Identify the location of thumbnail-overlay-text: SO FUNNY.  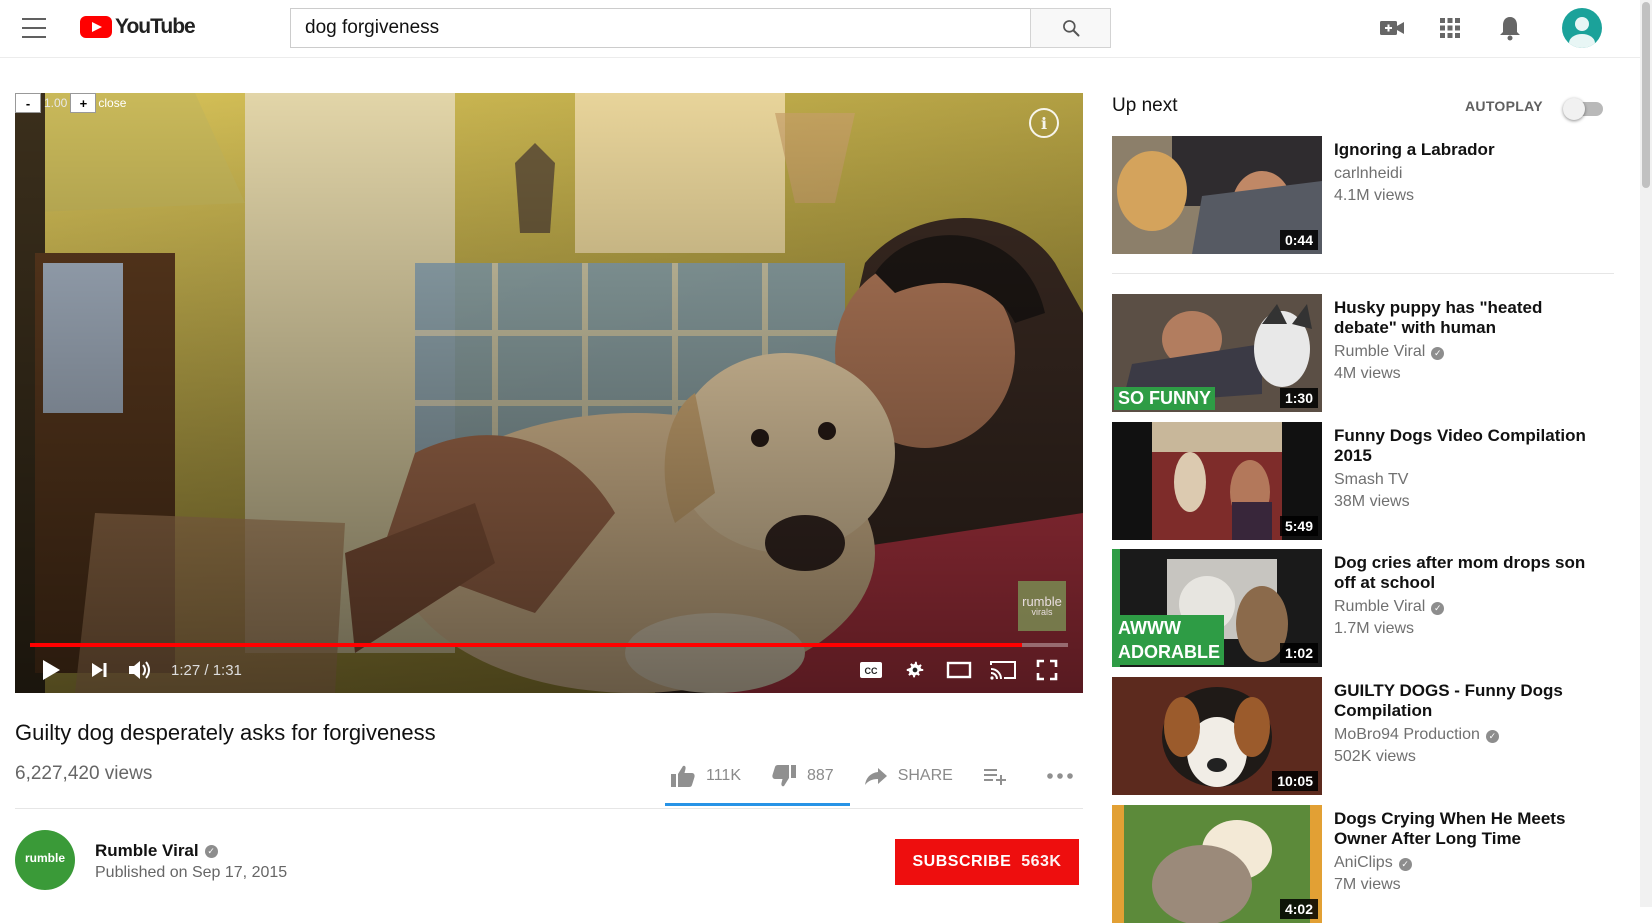
(1165, 398).